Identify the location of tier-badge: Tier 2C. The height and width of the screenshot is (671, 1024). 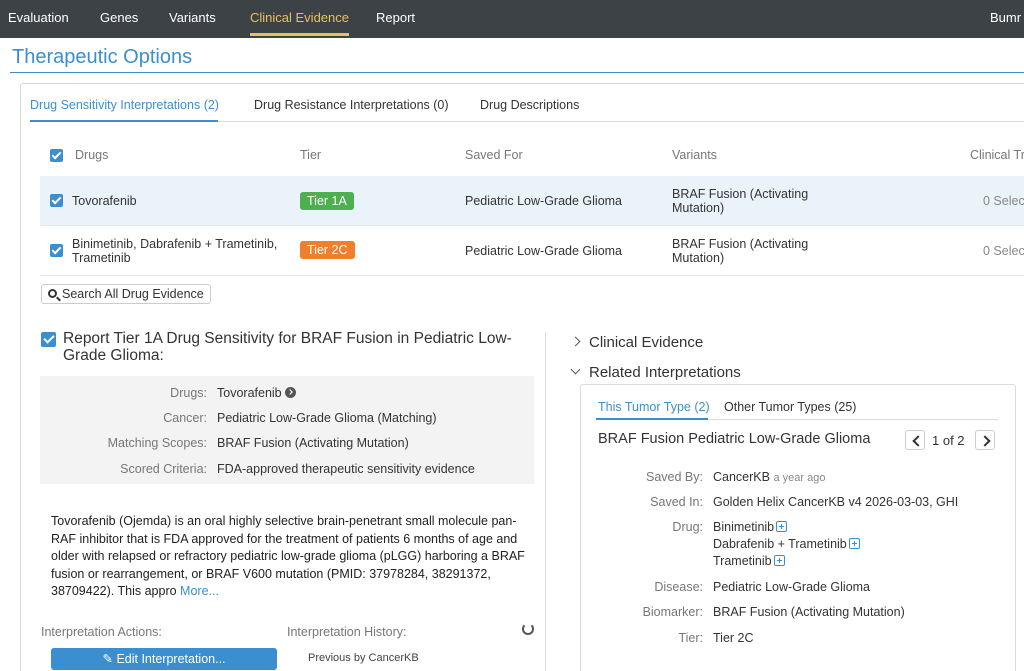
(327, 250).